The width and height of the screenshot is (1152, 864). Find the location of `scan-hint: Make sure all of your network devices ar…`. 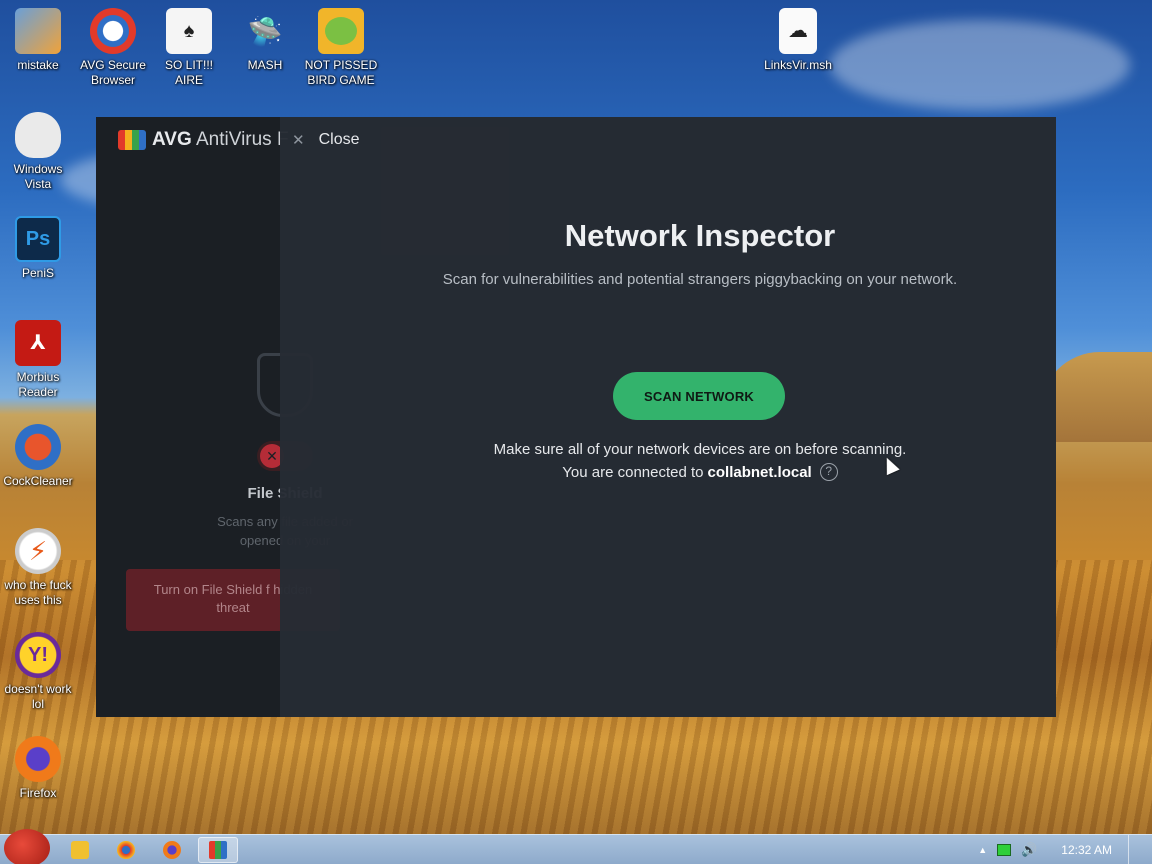

scan-hint: Make sure all of your network devices ar… is located at coordinates (700, 449).